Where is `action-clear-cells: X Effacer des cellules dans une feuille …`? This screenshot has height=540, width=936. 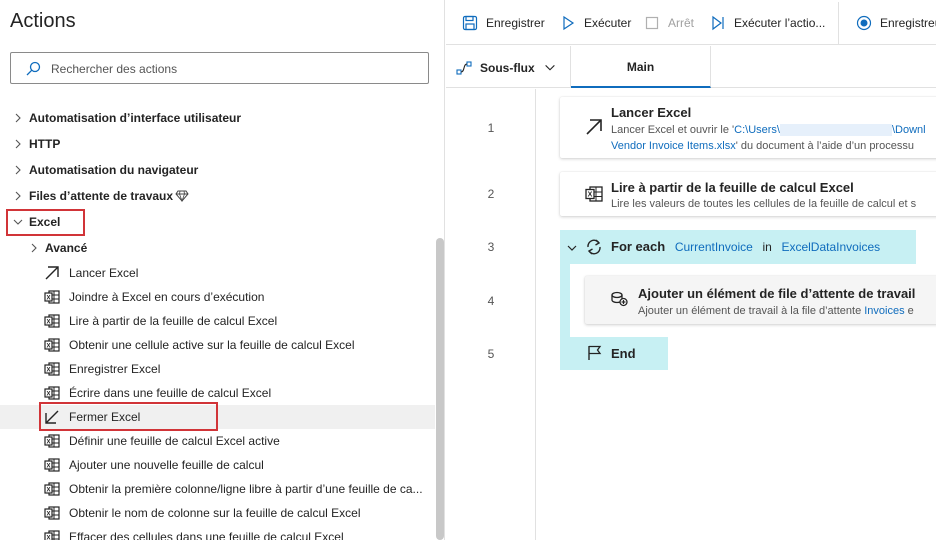
action-clear-cells: X Effacer des cellules dans une feuille … is located at coordinates (217, 532).